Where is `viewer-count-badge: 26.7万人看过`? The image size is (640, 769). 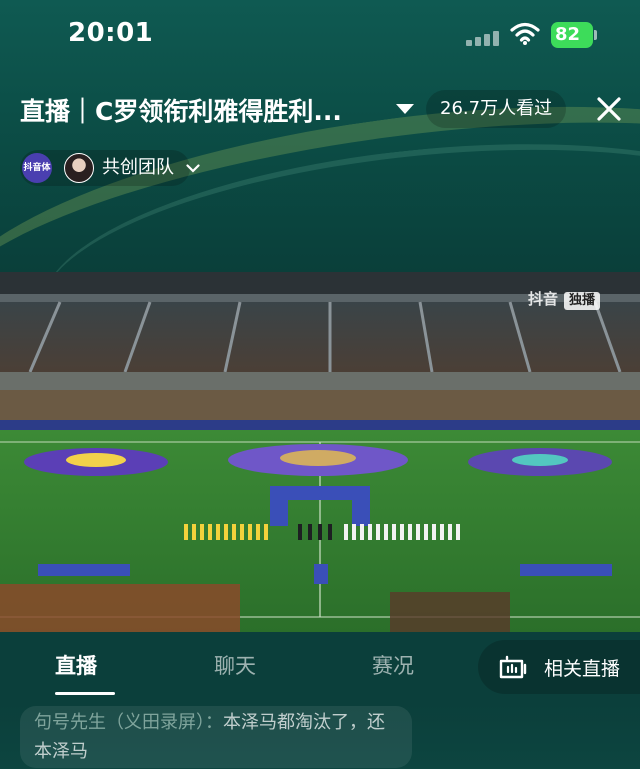
viewer-count-badge: 26.7万人看过 is located at coordinates (496, 109).